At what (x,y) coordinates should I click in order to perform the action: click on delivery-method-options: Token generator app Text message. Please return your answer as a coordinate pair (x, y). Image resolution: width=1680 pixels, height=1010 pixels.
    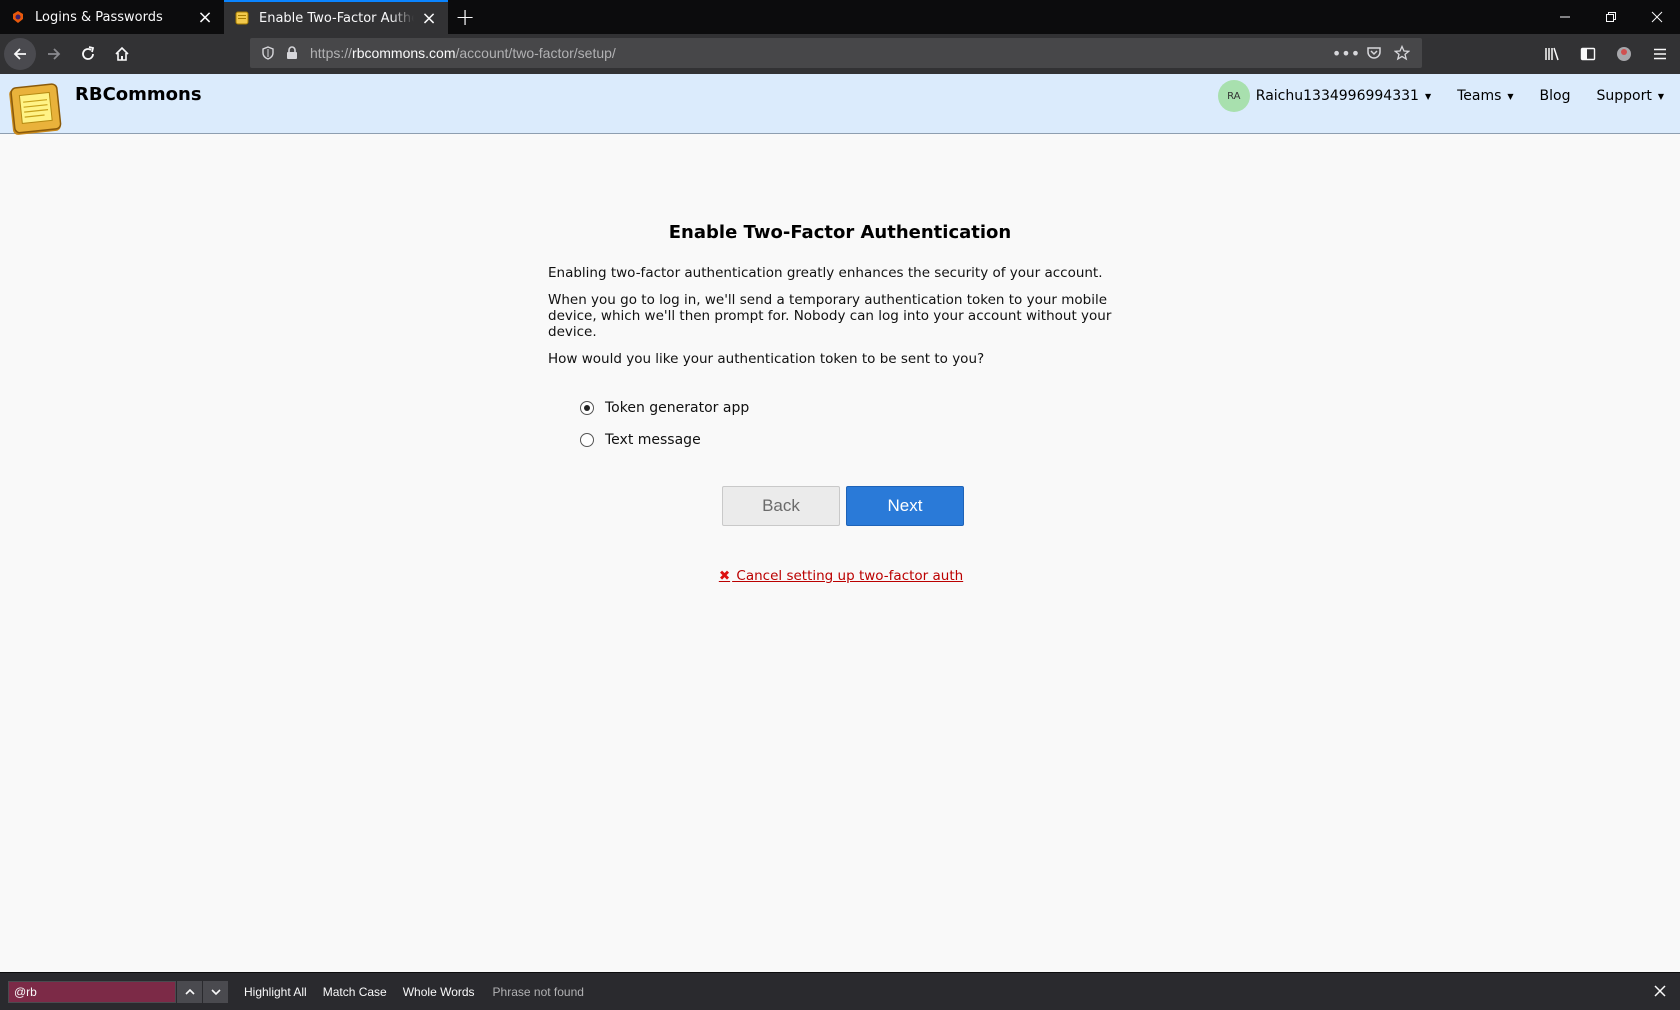
    Looking at the image, I should click on (856, 424).